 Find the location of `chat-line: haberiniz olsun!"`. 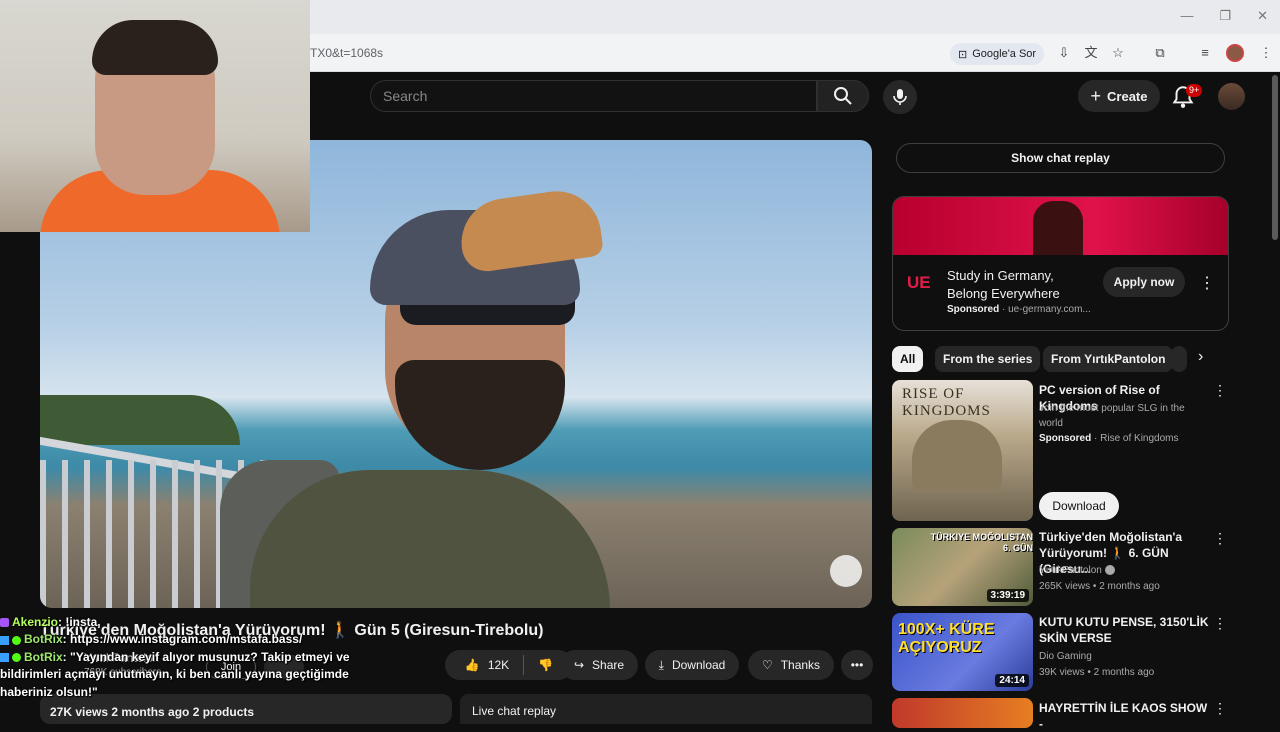

chat-line: haberiniz olsun!" is located at coordinates (220, 692).